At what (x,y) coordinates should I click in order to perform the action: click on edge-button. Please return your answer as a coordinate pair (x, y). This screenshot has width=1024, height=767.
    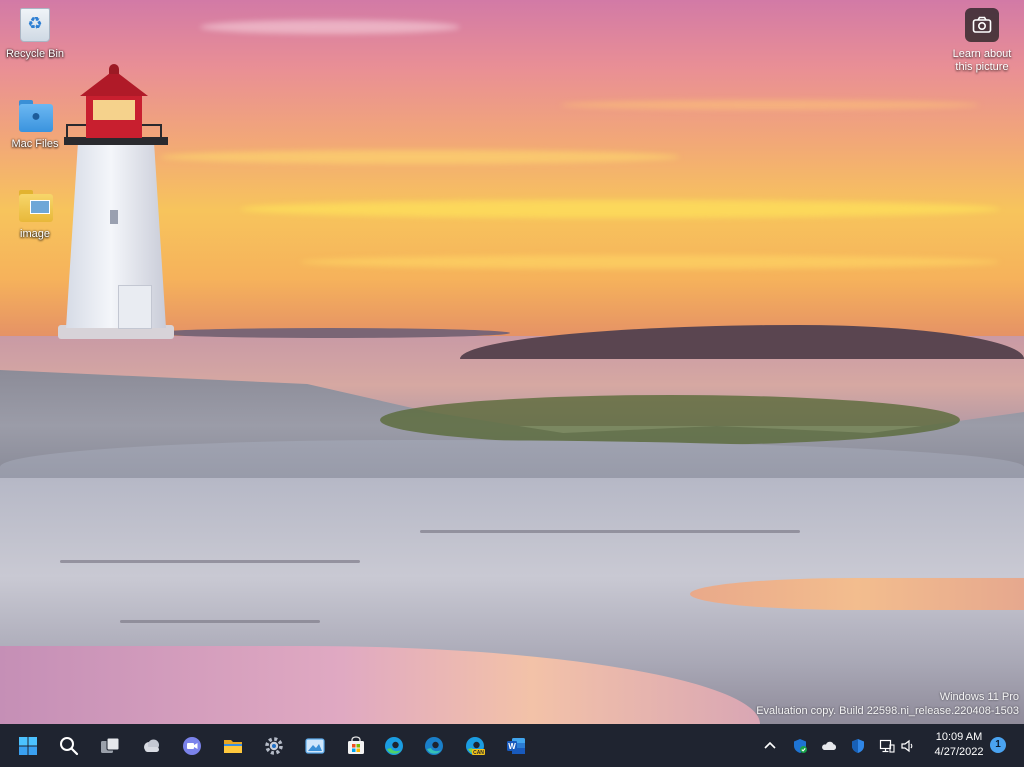
    Looking at the image, I should click on (394, 746).